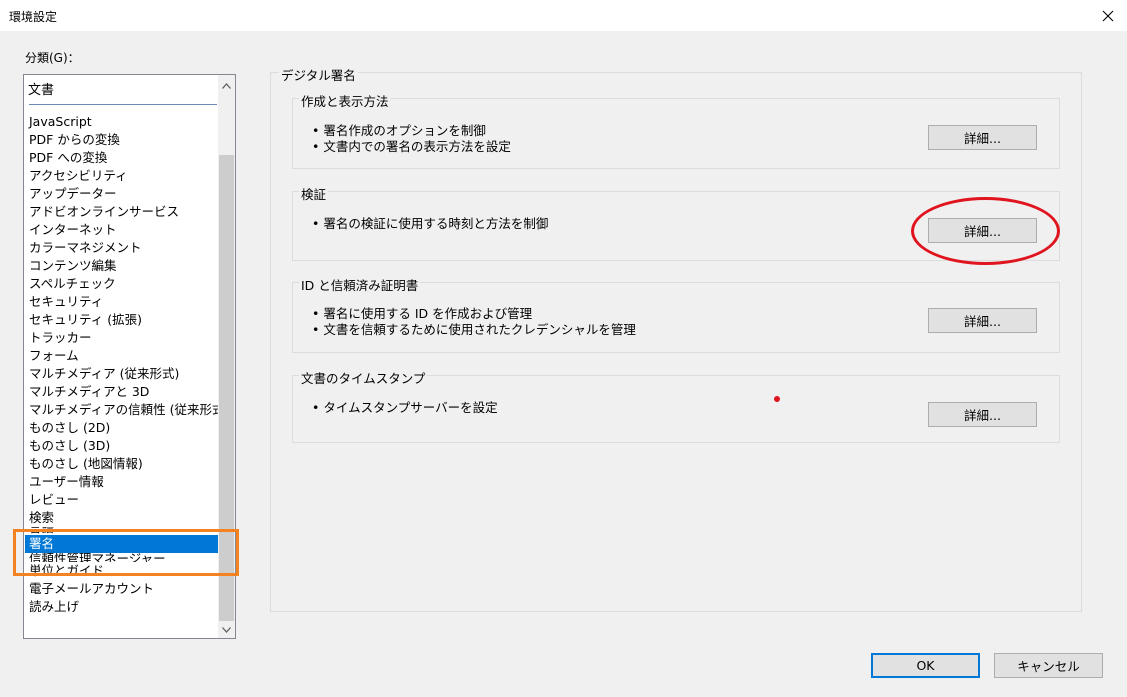  What do you see at coordinates (121, 248) in the screenshot?
I see `list-item: カラーマネジメント` at bounding box center [121, 248].